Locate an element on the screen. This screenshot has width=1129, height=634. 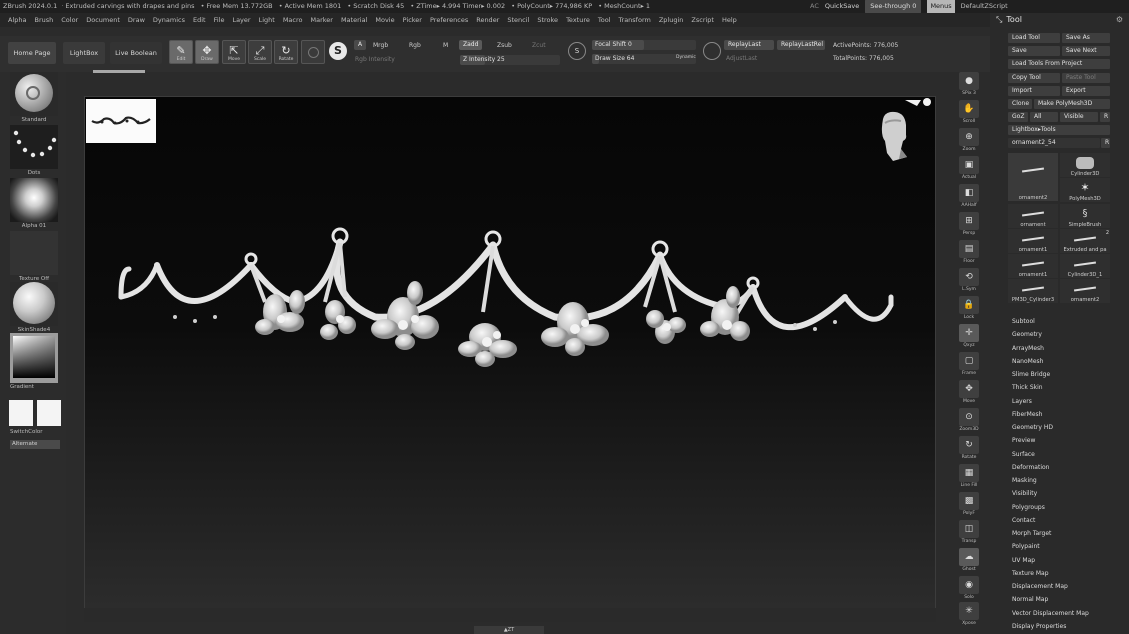
menu-draw: Draw is located at coordinates (136, 20).